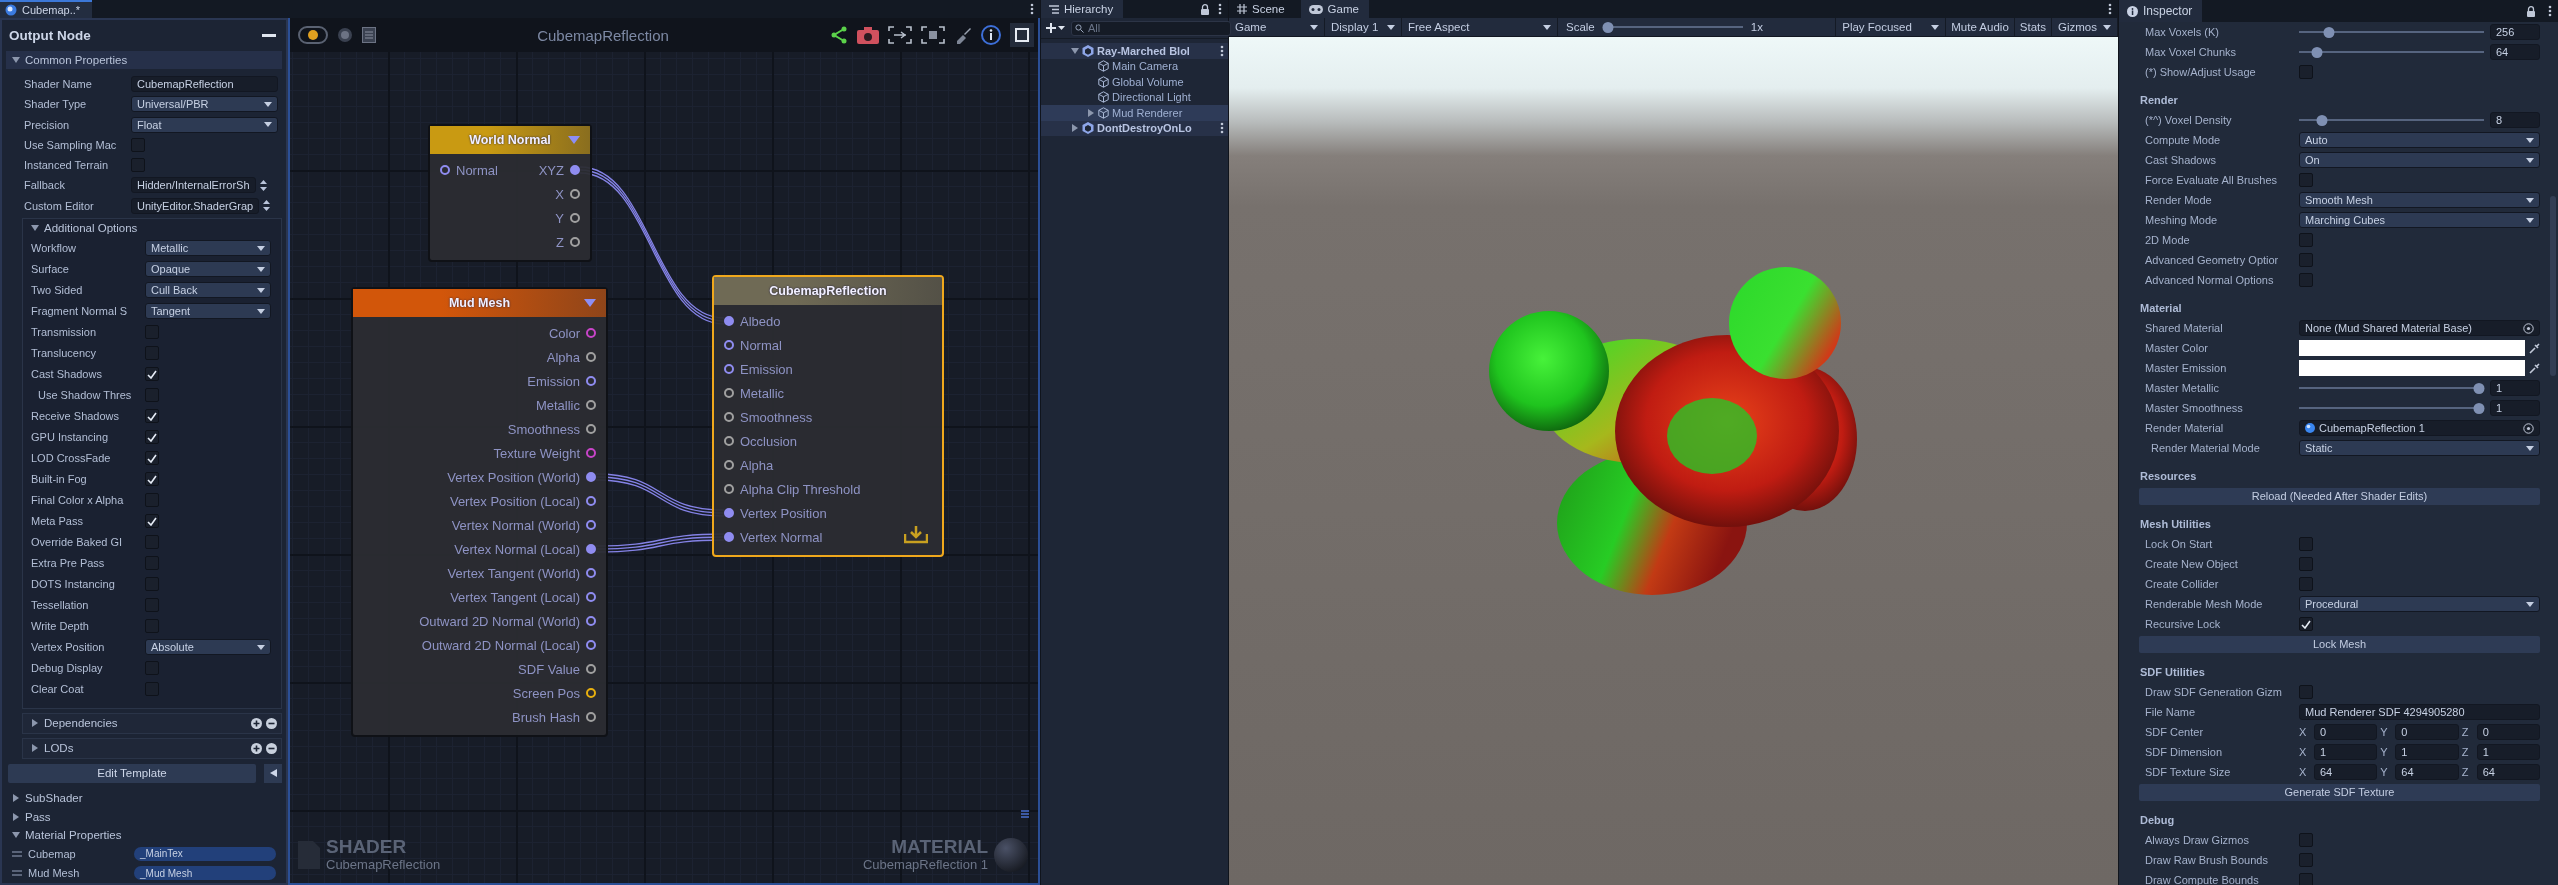 Image resolution: width=2558 pixels, height=885 pixels. What do you see at coordinates (144, 798) in the screenshot?
I see `foldout: SubShader` at bounding box center [144, 798].